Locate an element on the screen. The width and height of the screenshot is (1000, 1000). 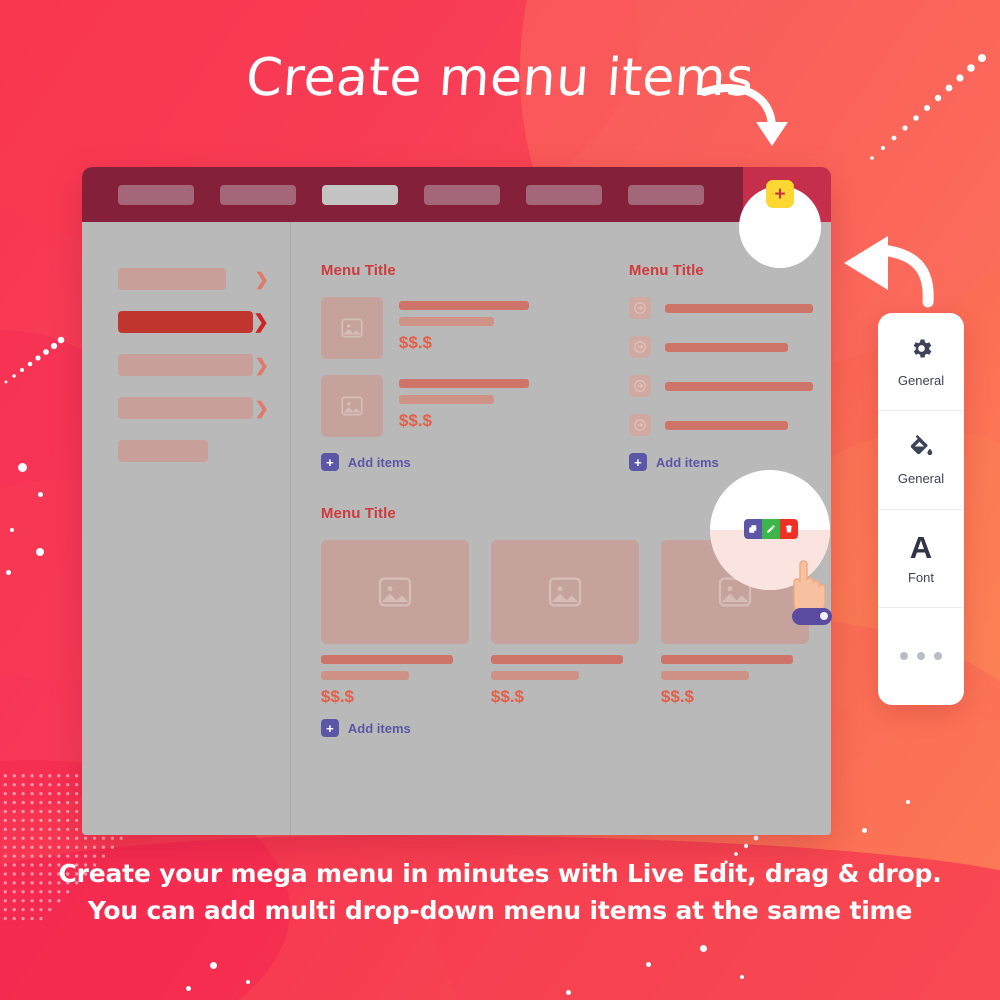
more-dots-icon is located at coordinates (921, 656).